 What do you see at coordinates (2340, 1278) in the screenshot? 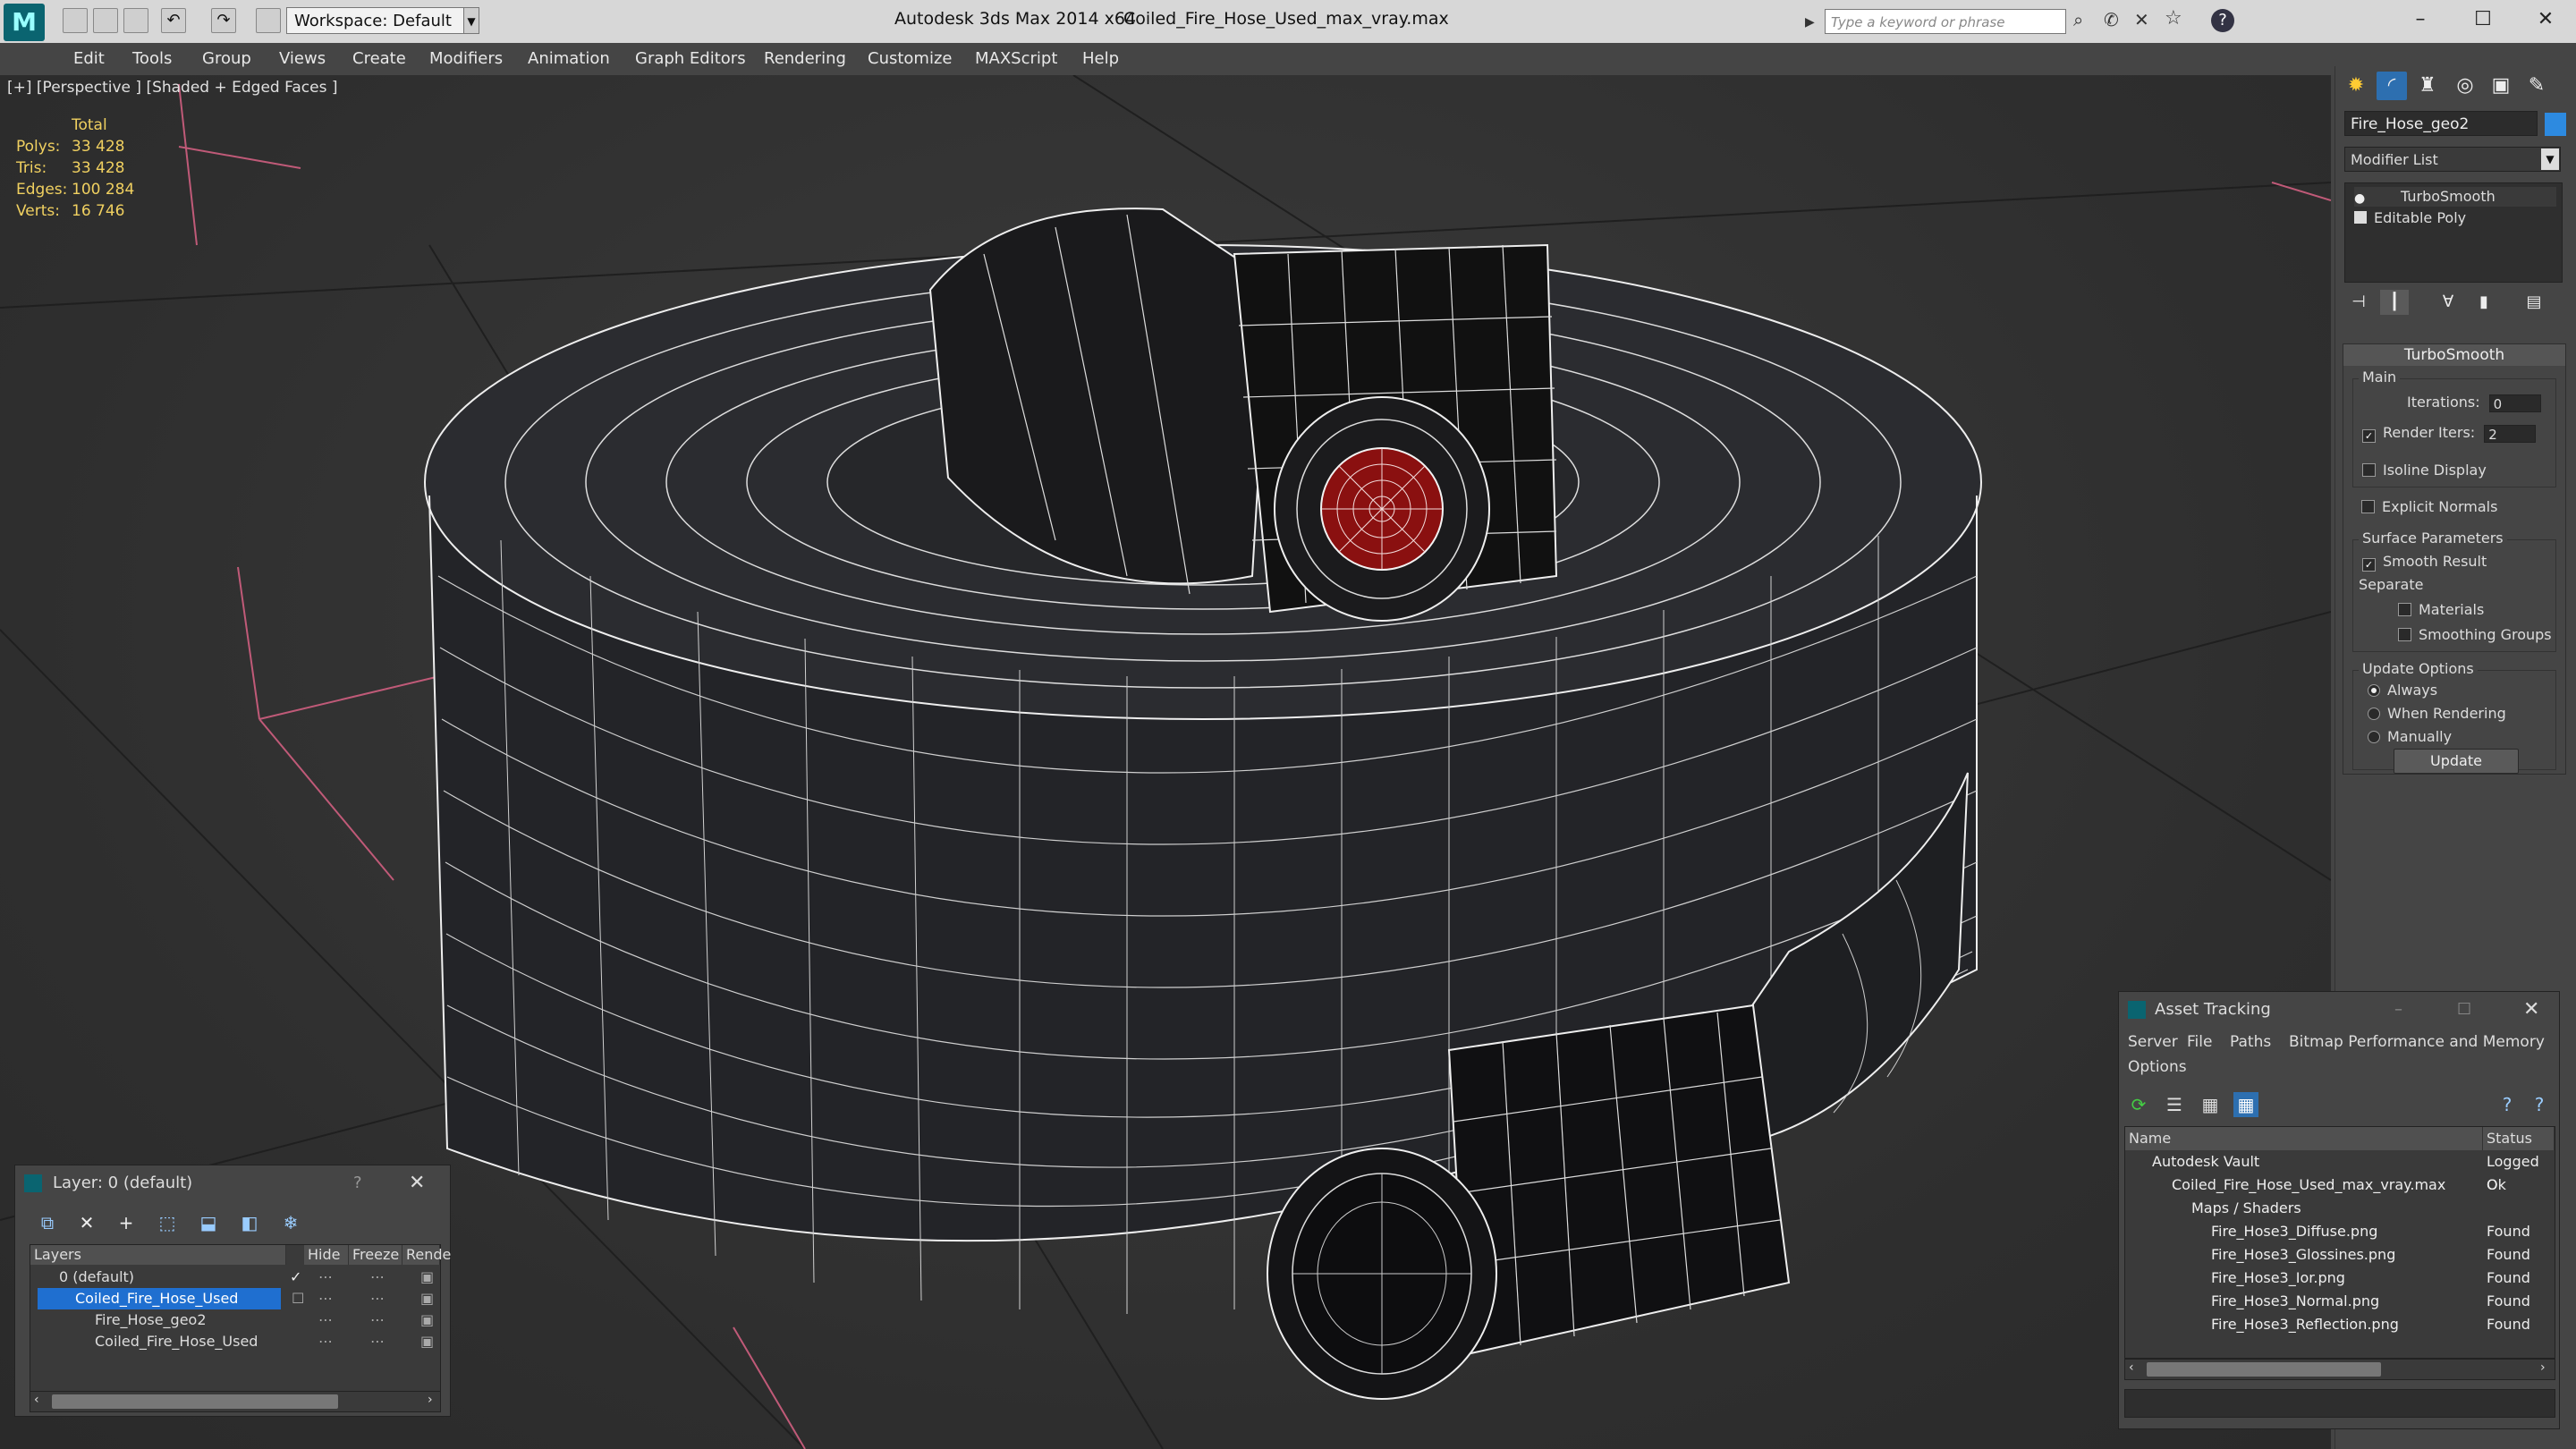
I see `asset-row: Fire_Hose3_Ior.png Found` at bounding box center [2340, 1278].